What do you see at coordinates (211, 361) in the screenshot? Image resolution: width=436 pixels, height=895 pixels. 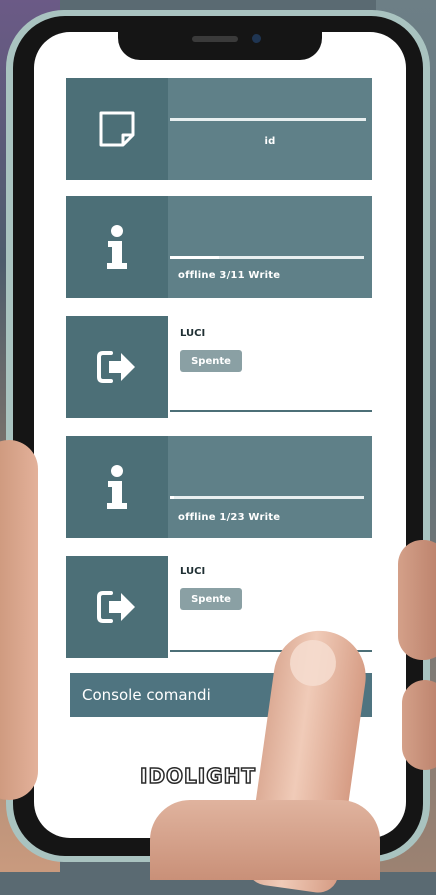 I see `output-state-badge-1: Spente` at bounding box center [211, 361].